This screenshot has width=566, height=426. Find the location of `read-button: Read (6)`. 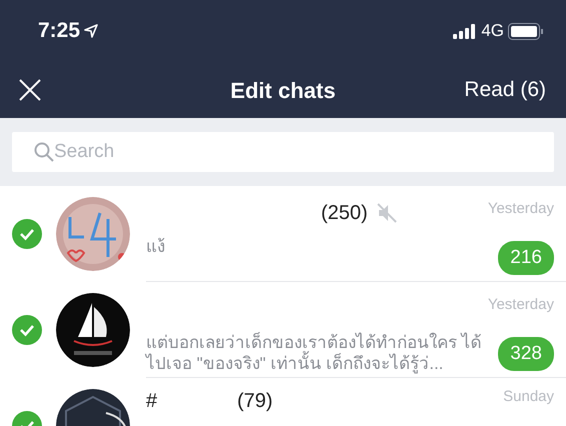

read-button: Read (6) is located at coordinates (505, 90).